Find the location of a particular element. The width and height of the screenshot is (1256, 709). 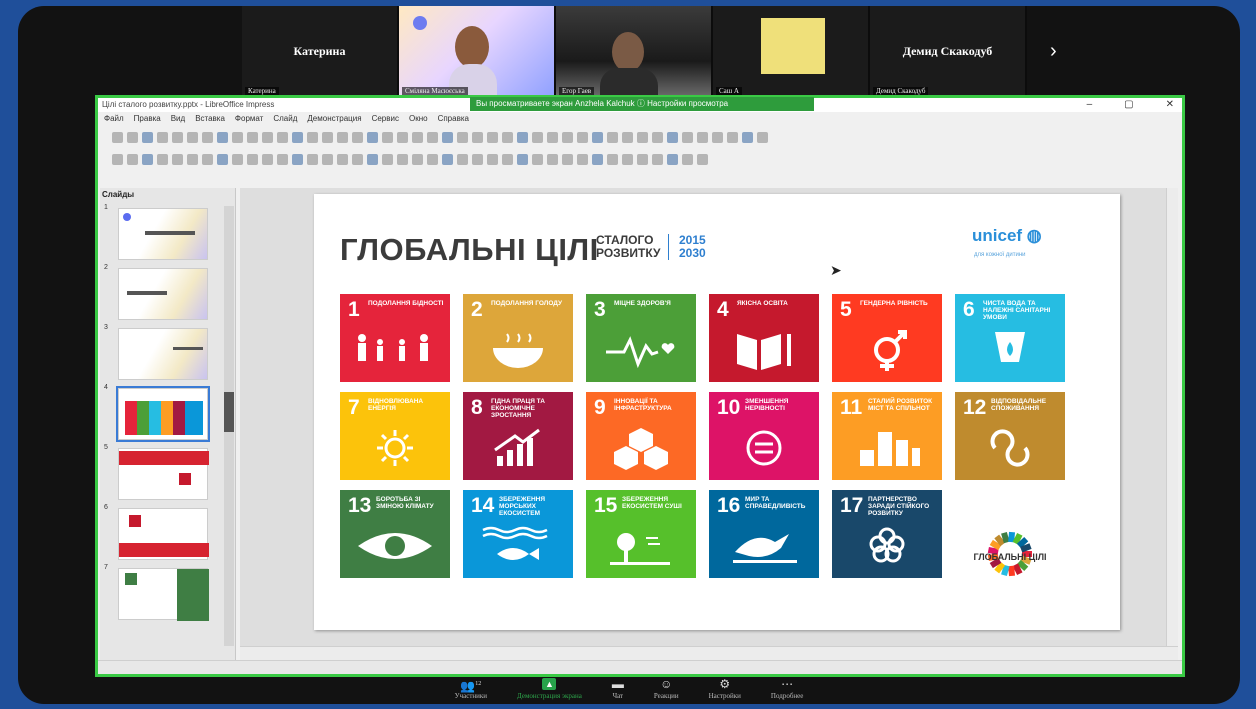

menu-slideshow: Демонстрация is located at coordinates (334, 119).